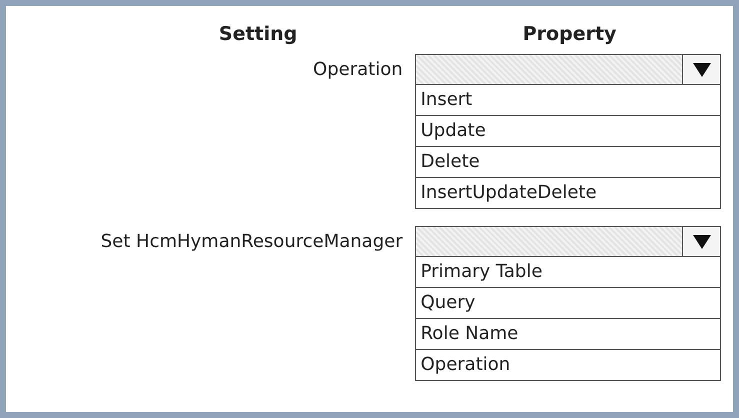  Describe the element at coordinates (570, 34) in the screenshot. I see `column-header: Property` at that location.